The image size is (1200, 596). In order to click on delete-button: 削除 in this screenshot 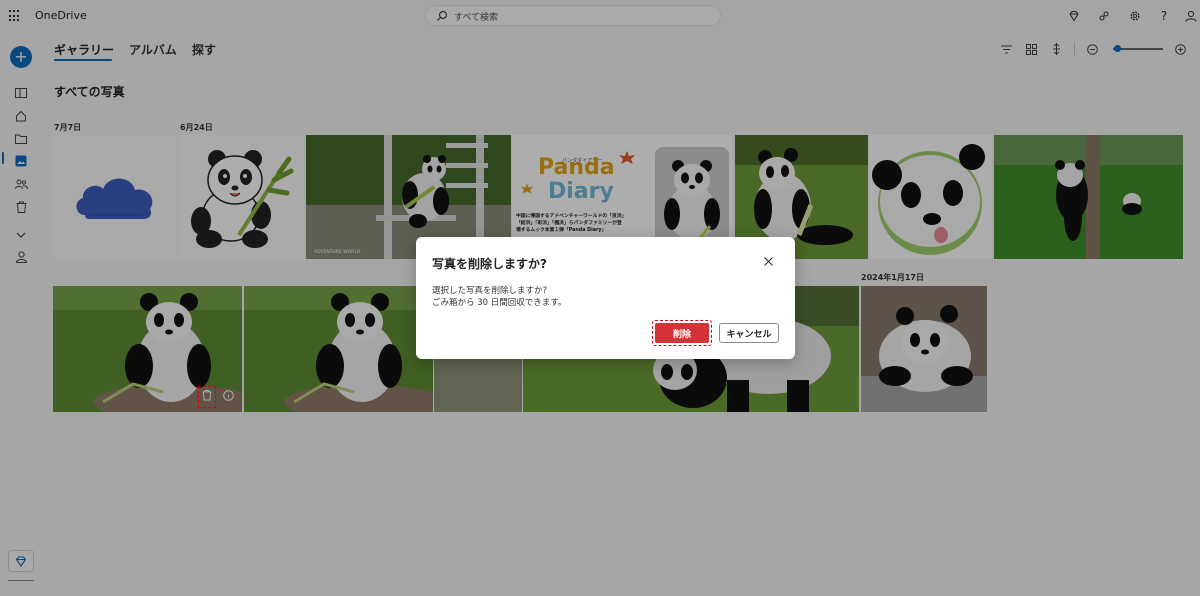, I will do `click(682, 333)`.